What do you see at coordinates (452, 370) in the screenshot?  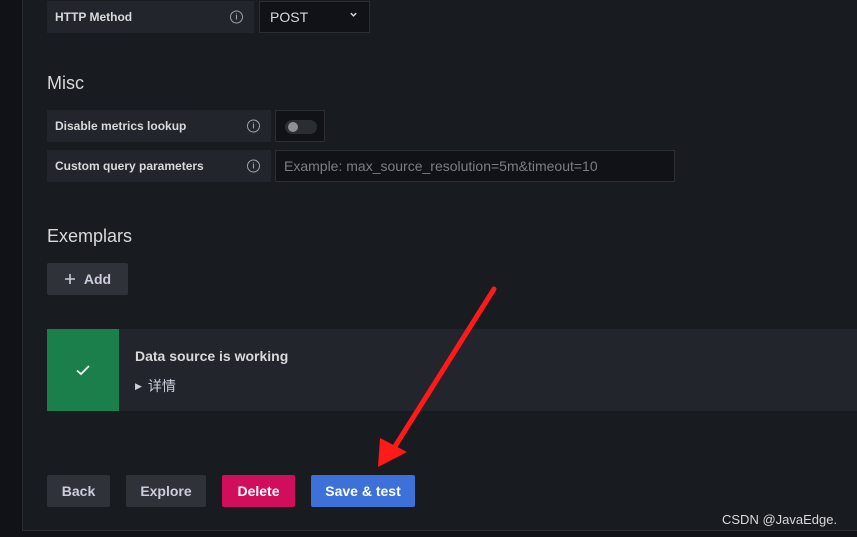 I see `success-alert: Data source is working ▶ 详情` at bounding box center [452, 370].